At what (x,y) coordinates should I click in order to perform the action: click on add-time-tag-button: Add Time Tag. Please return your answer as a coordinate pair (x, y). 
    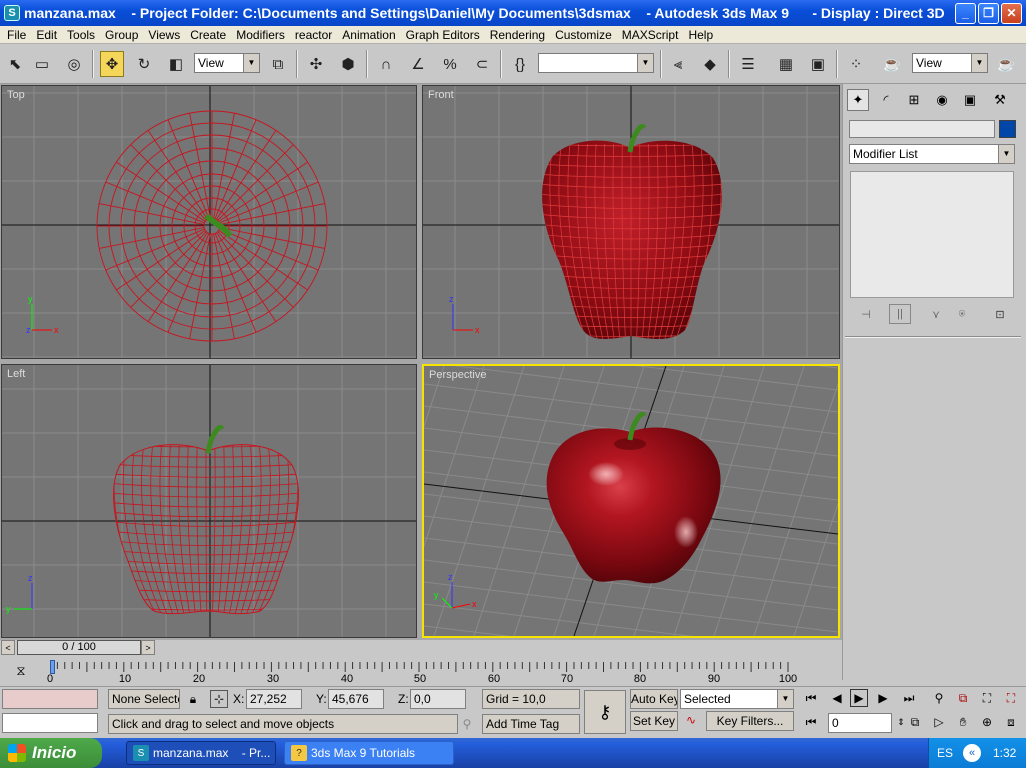
    Looking at the image, I should click on (531, 724).